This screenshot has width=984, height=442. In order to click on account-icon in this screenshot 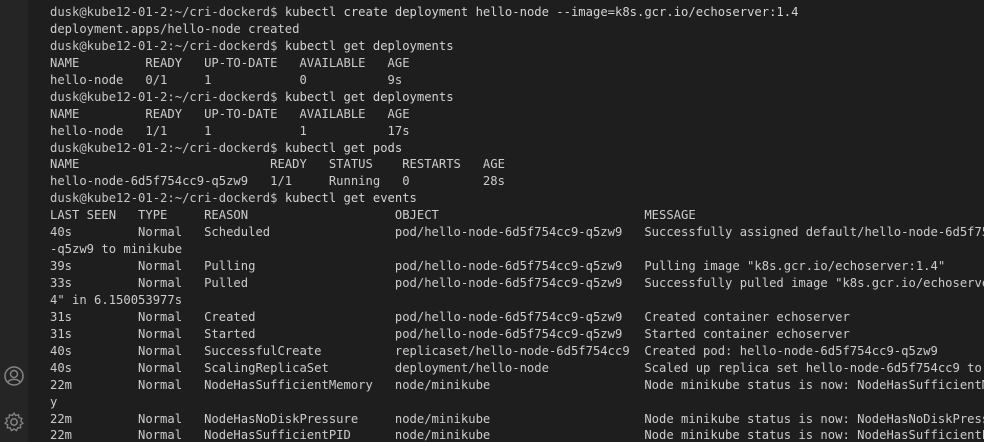, I will do `click(14, 376)`.